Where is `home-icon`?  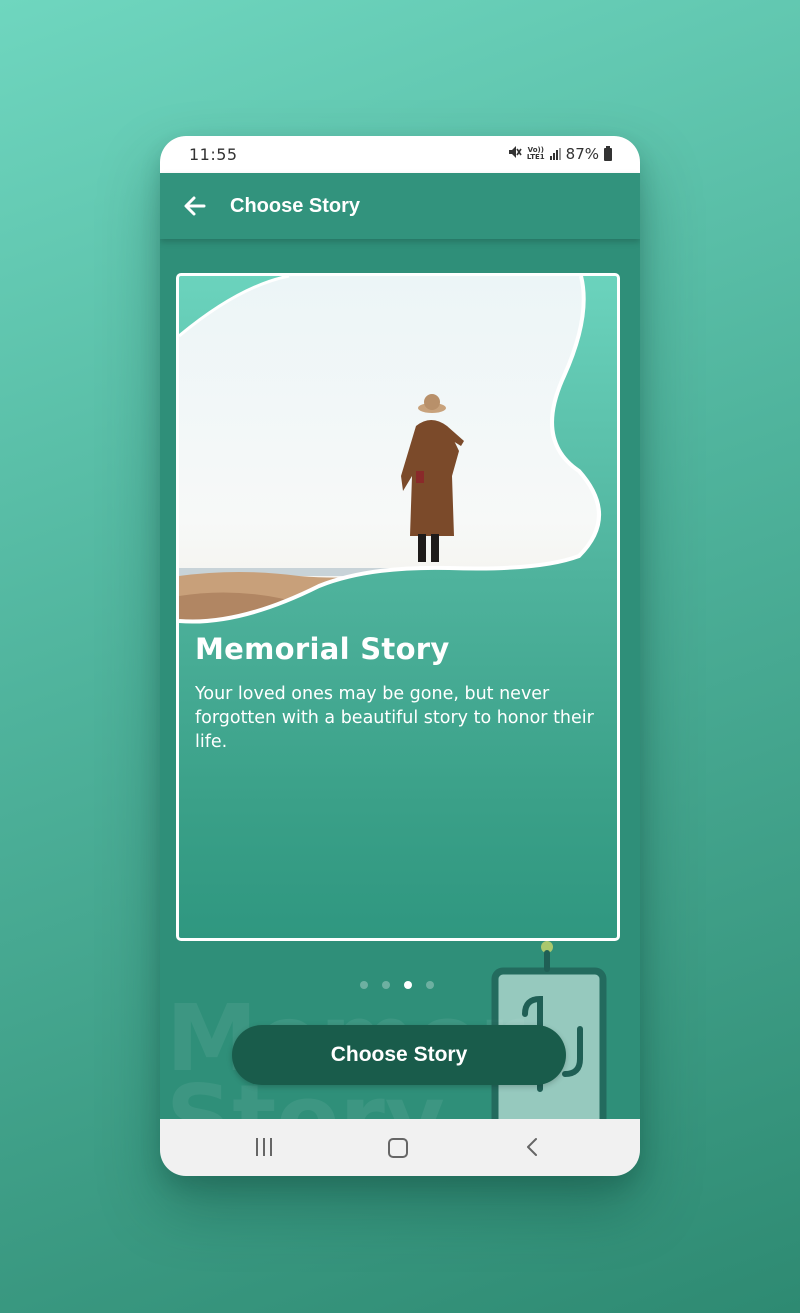 home-icon is located at coordinates (398, 1148).